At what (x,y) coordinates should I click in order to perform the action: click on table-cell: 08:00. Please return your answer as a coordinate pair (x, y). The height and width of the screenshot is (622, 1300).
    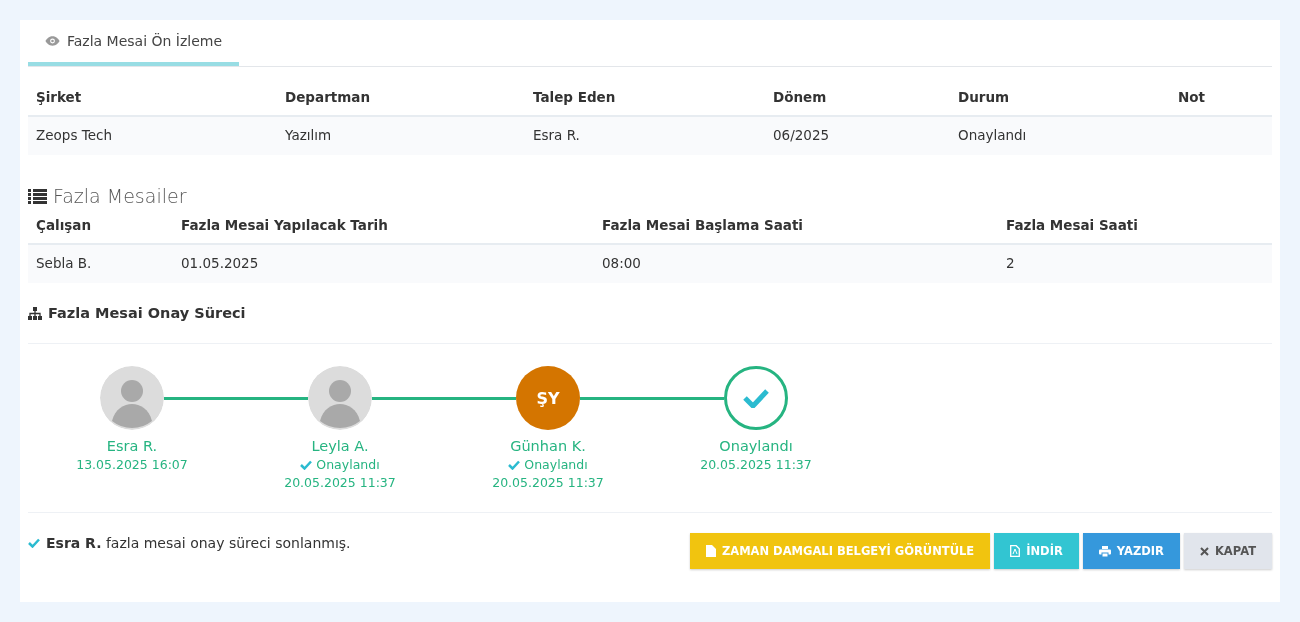
    Looking at the image, I should click on (796, 264).